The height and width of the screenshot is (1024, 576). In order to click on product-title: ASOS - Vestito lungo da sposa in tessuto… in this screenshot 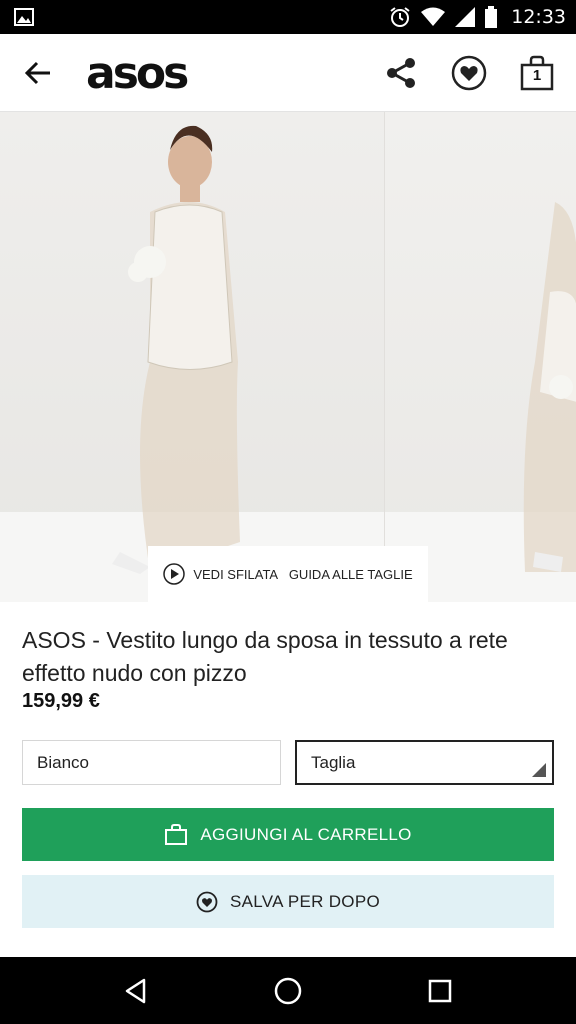, I will do `click(265, 656)`.